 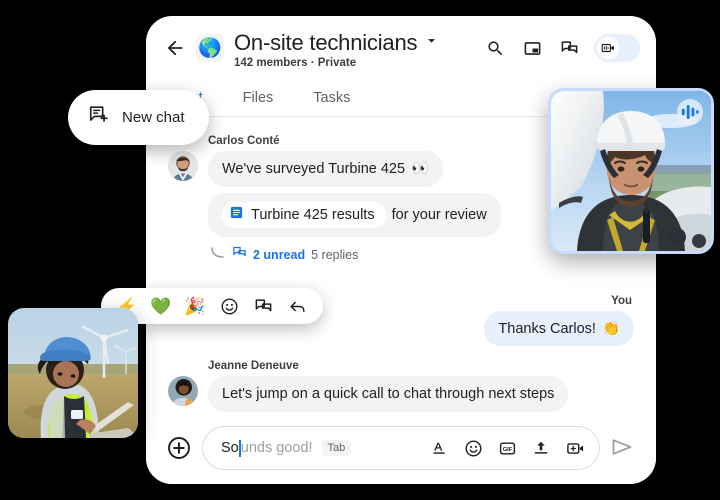 I want to click on avatar-jeanne, so click(x=183, y=391).